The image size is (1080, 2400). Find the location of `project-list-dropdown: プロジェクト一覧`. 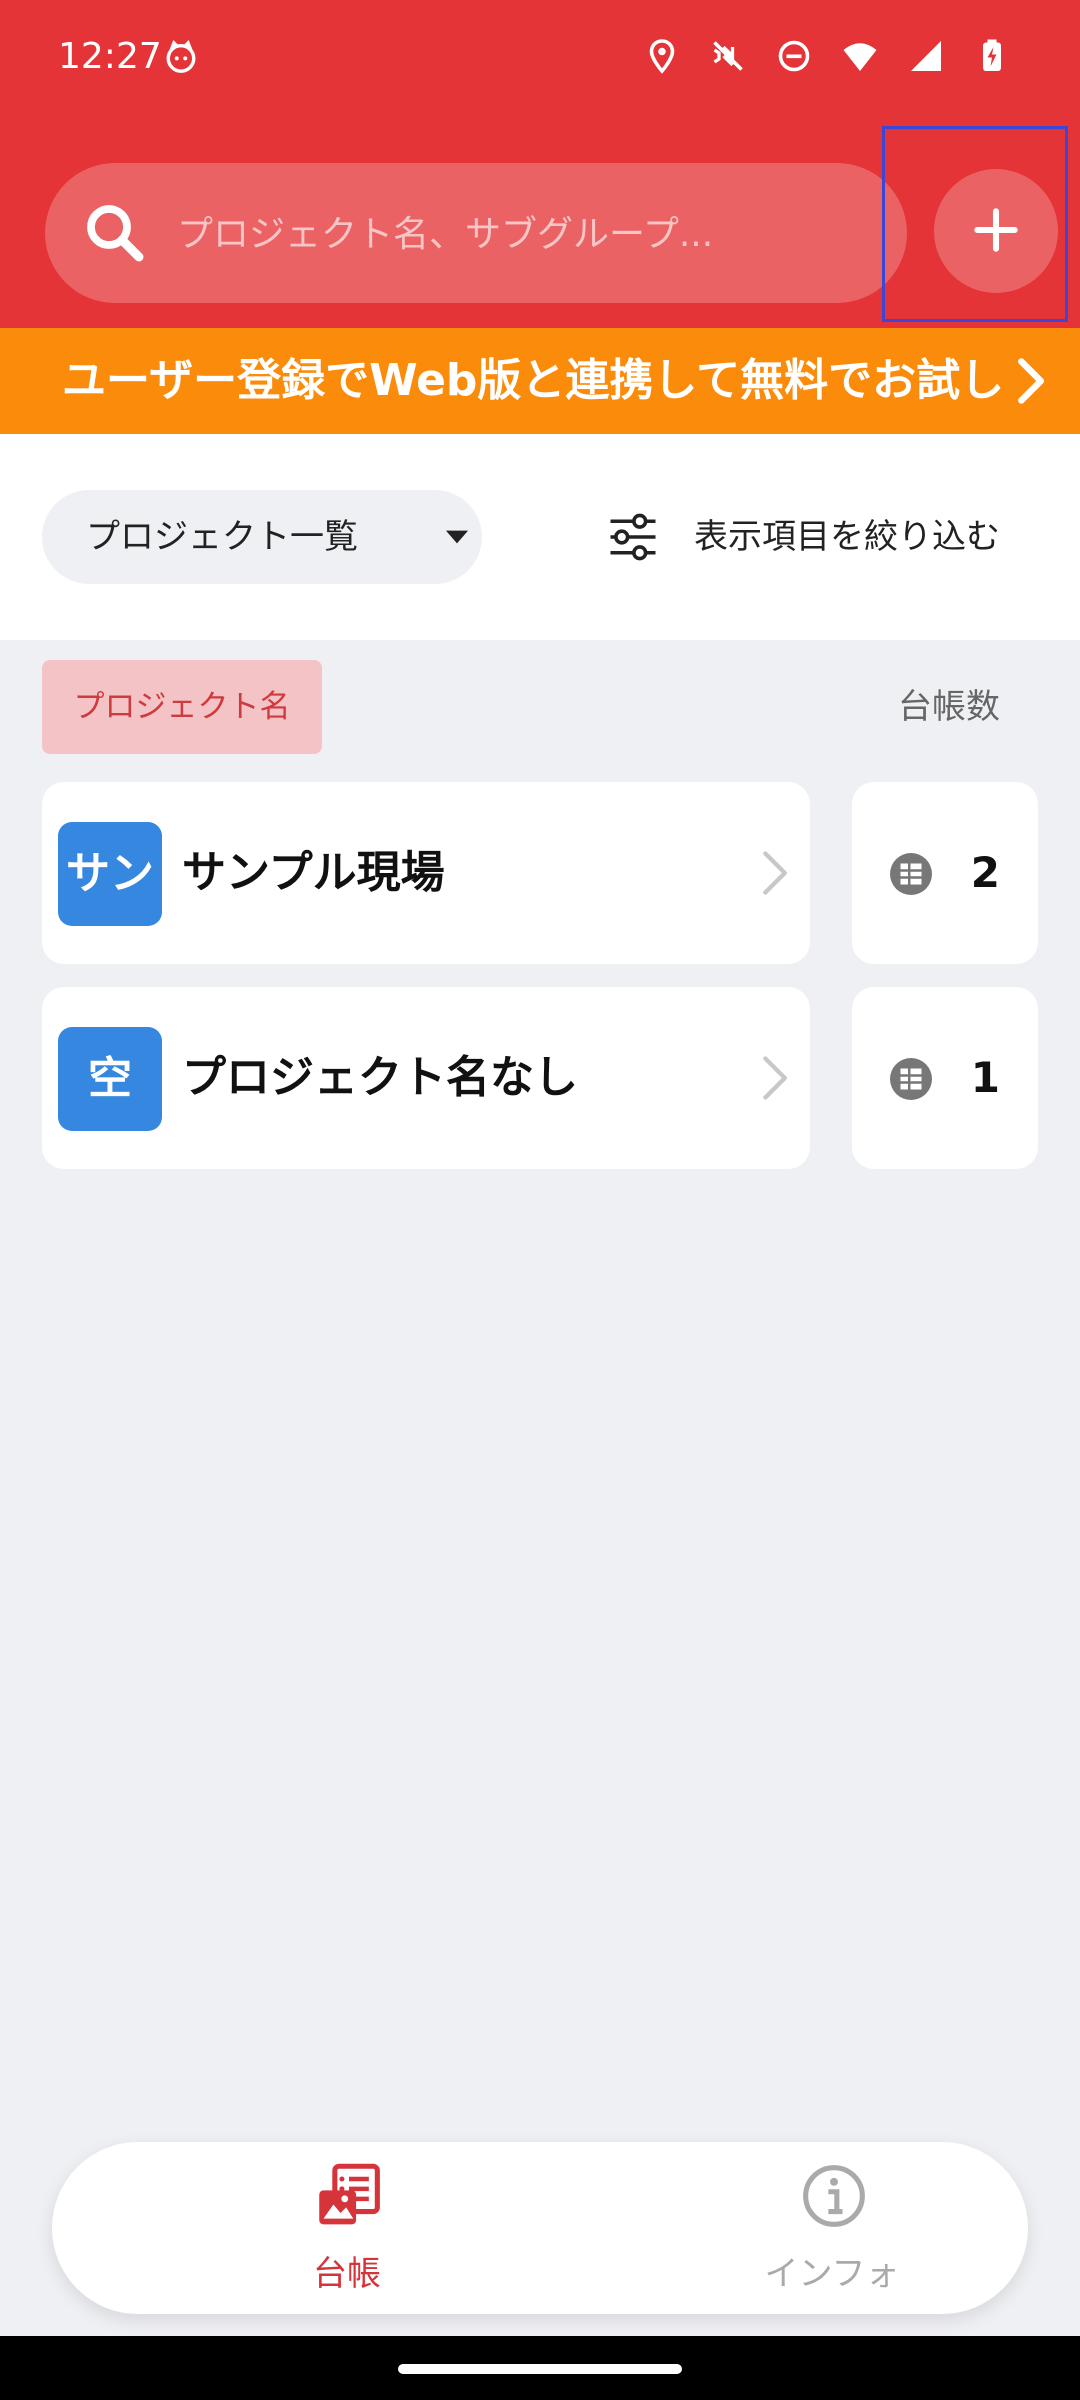

project-list-dropdown: プロジェクト一覧 is located at coordinates (262, 537).